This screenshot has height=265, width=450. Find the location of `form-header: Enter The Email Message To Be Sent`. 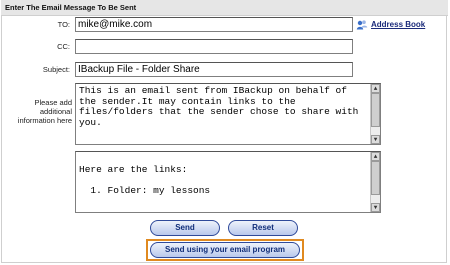

form-header: Enter The Email Message To Be Sent is located at coordinates (224, 8).